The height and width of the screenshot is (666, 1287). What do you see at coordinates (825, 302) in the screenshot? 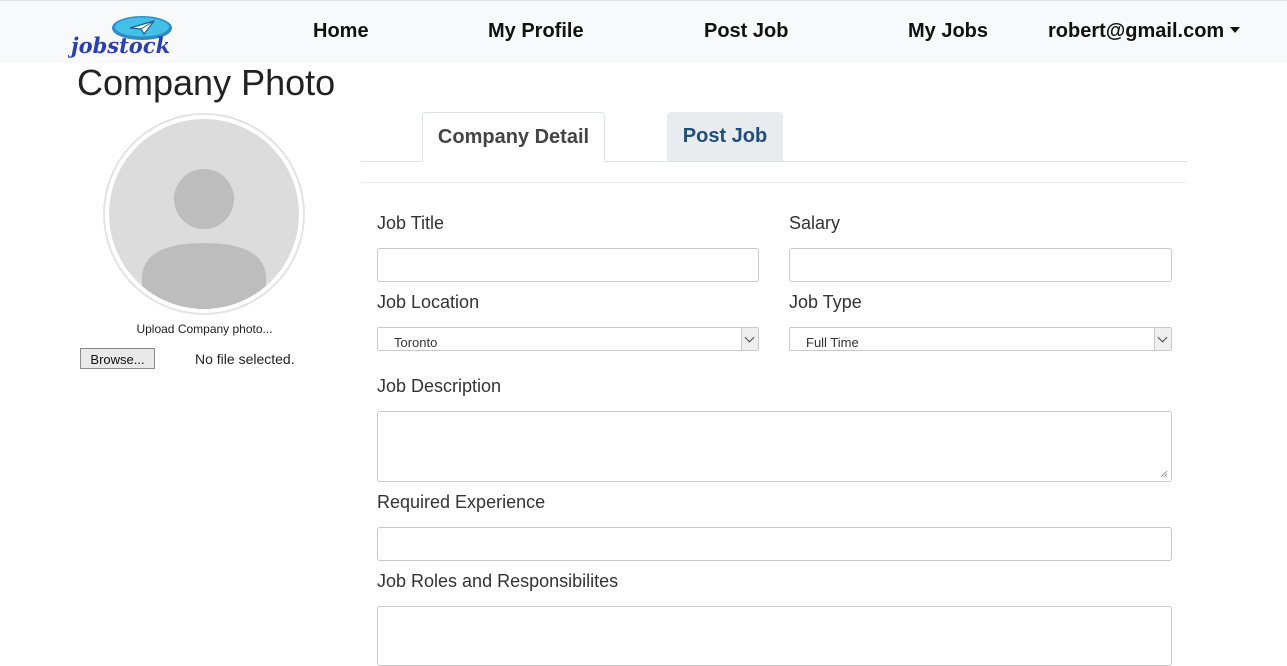
I see `job-type-label: Job Type` at bounding box center [825, 302].